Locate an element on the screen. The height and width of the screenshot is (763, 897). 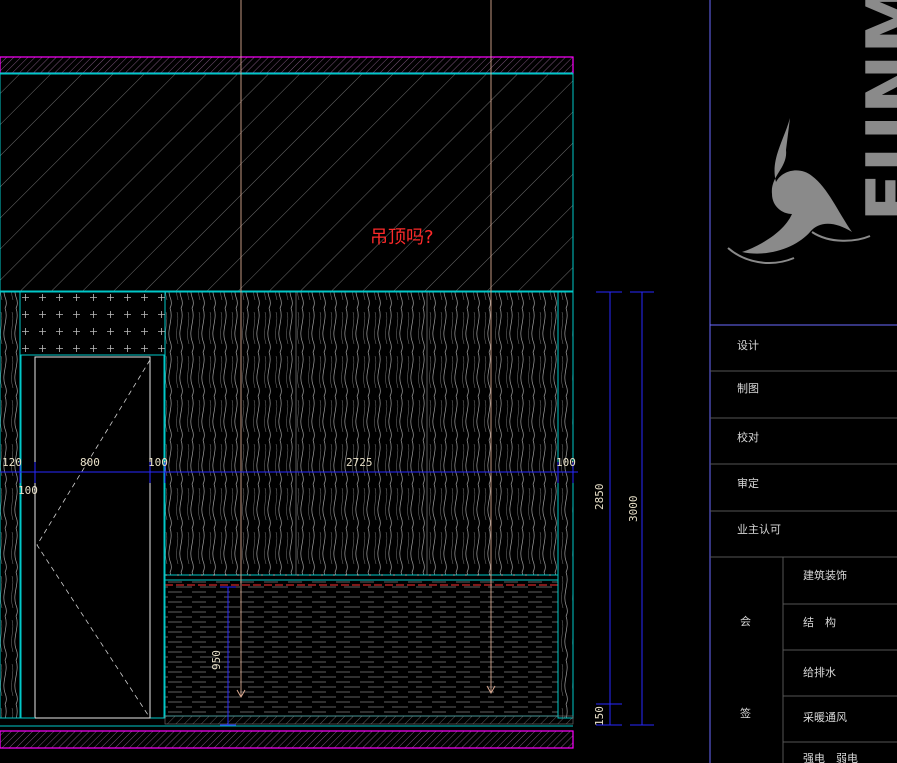
row-label-owner: 业主认可 is located at coordinates (759, 529).